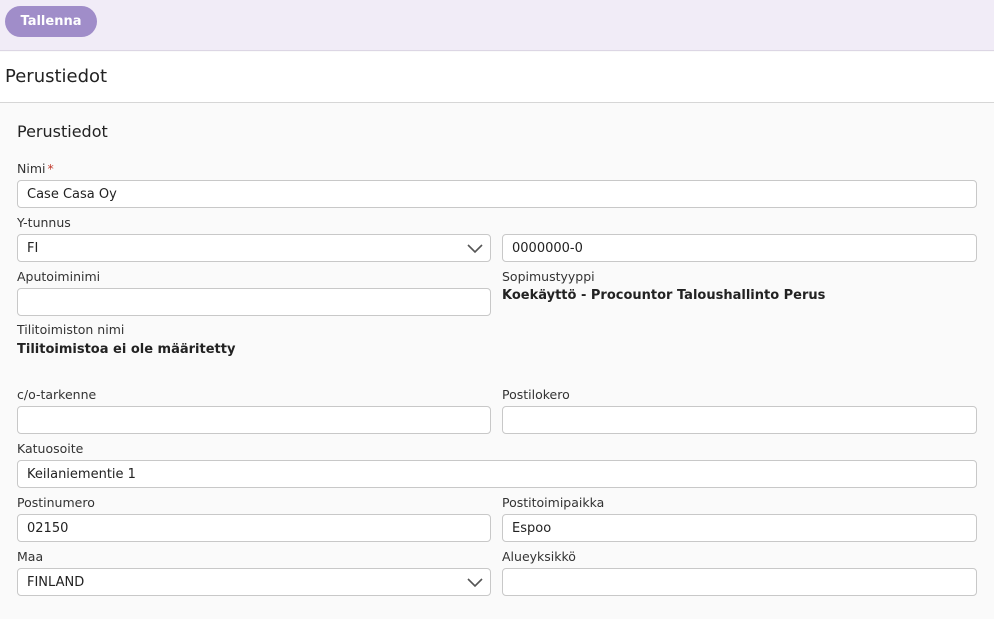 This screenshot has width=994, height=619. Describe the element at coordinates (254, 302) in the screenshot. I see `aputoiminimi-input` at that location.